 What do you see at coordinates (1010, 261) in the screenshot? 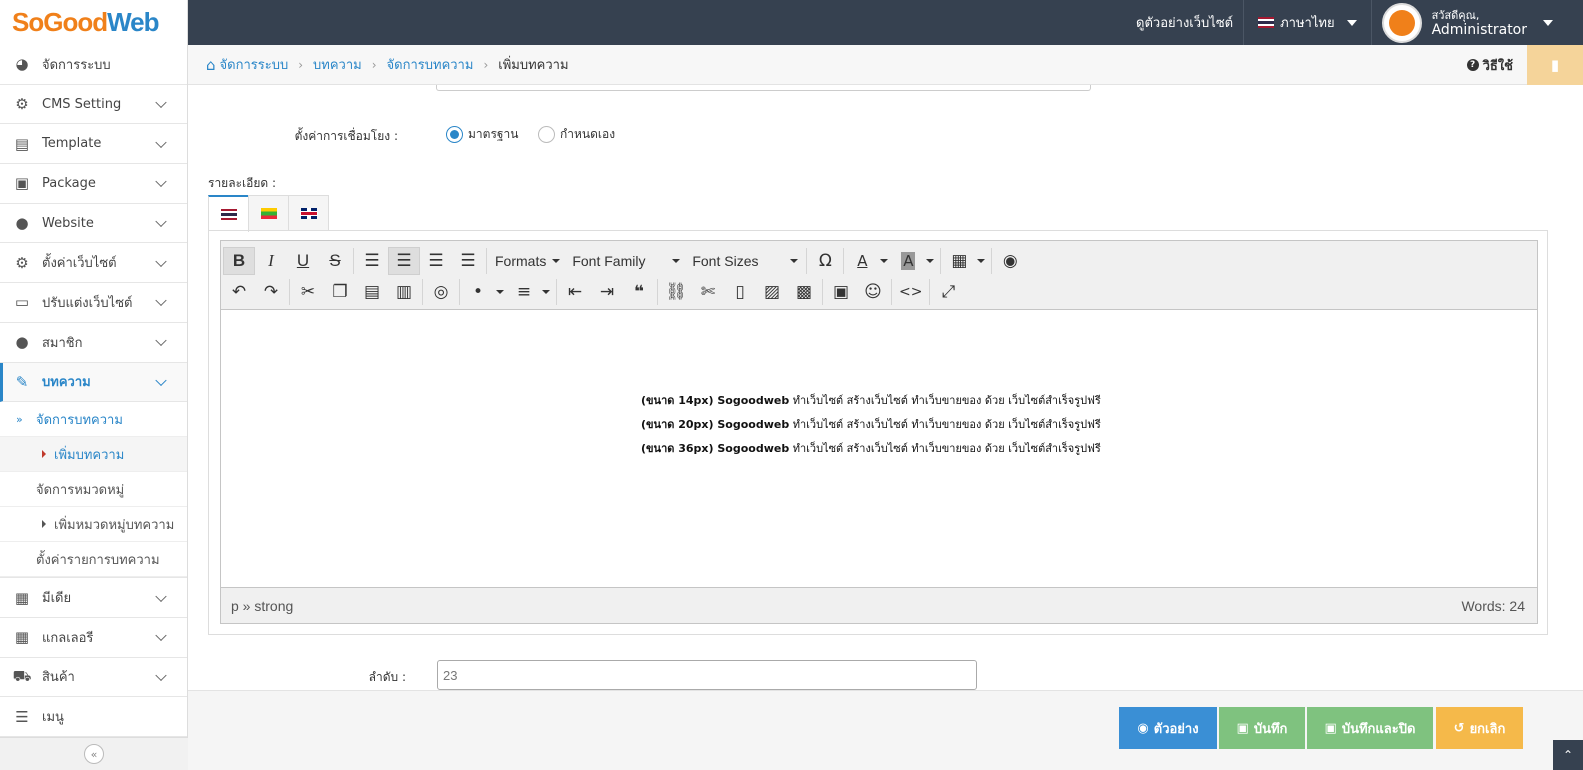
I see `preview-eye-icon: ◉` at bounding box center [1010, 261].